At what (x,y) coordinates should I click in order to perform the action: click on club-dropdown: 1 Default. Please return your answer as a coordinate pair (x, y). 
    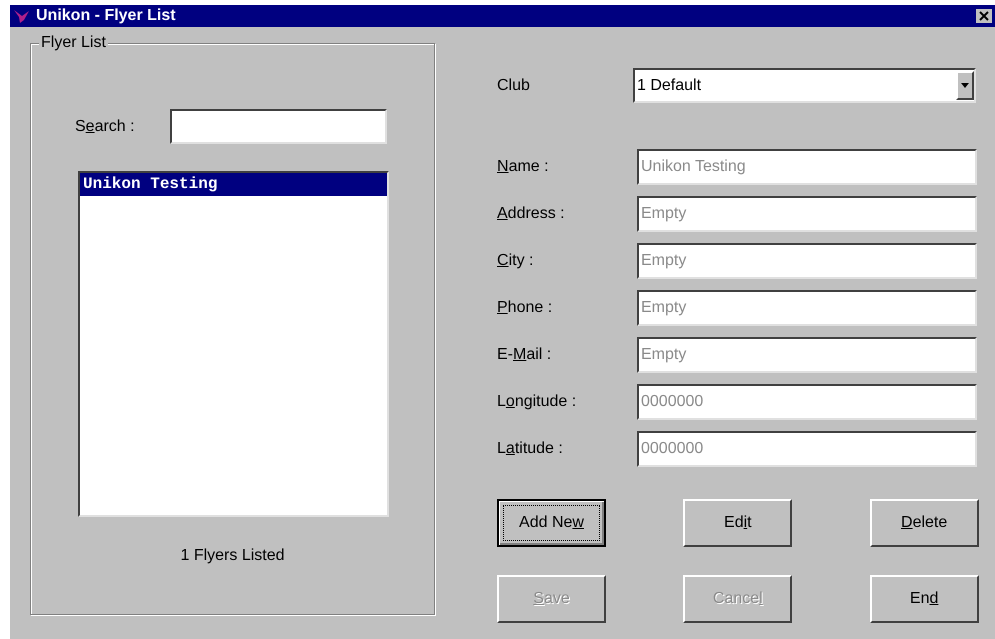
    Looking at the image, I should click on (804, 85).